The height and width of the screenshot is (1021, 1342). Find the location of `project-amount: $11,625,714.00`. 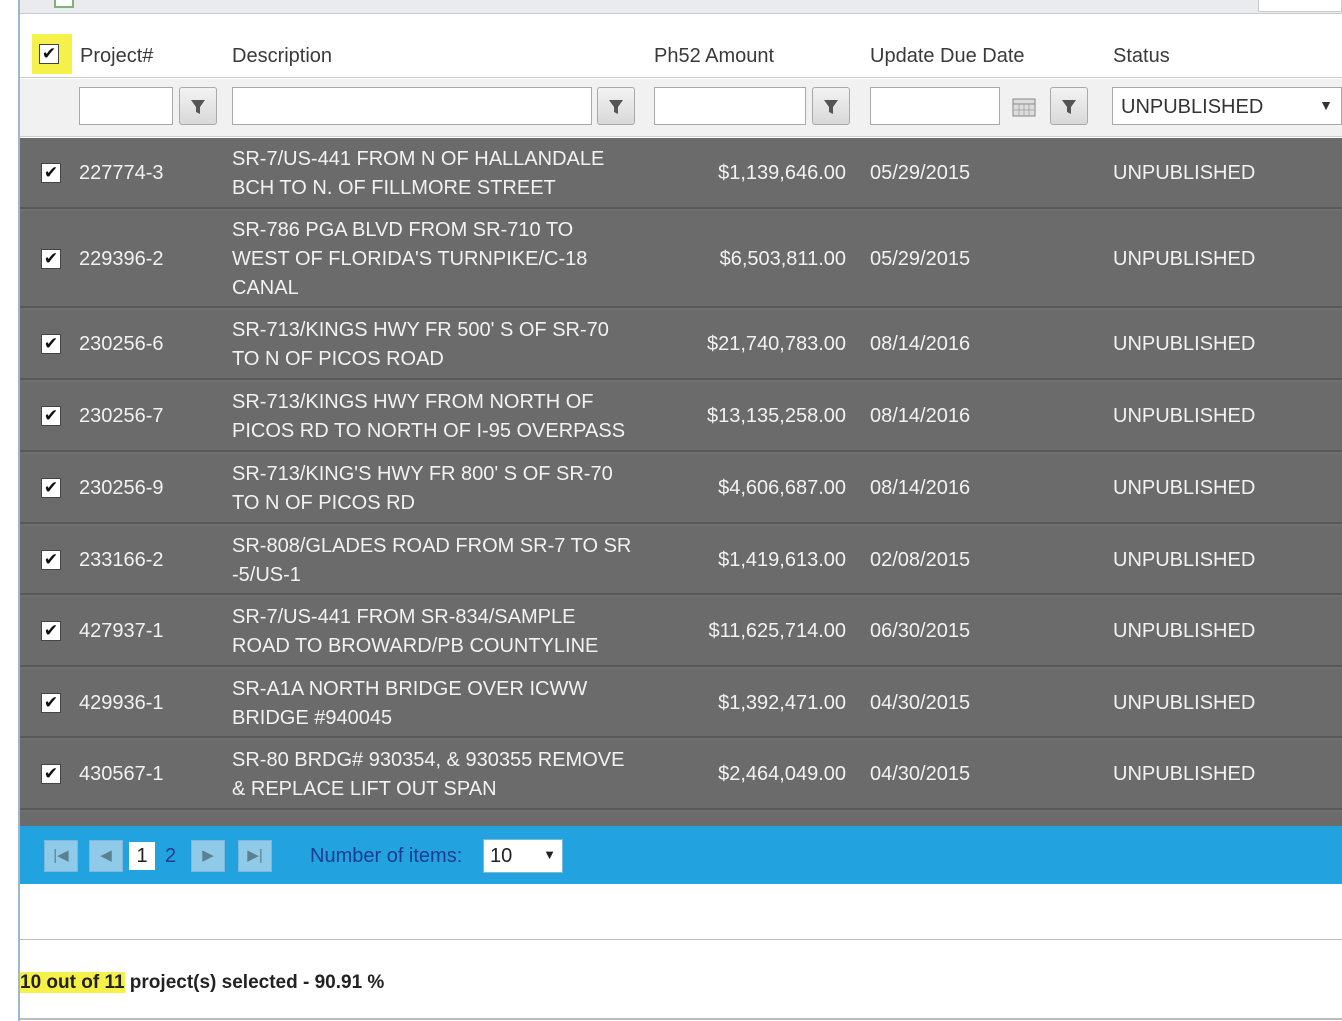

project-amount: $11,625,714.00 is located at coordinates (777, 631).